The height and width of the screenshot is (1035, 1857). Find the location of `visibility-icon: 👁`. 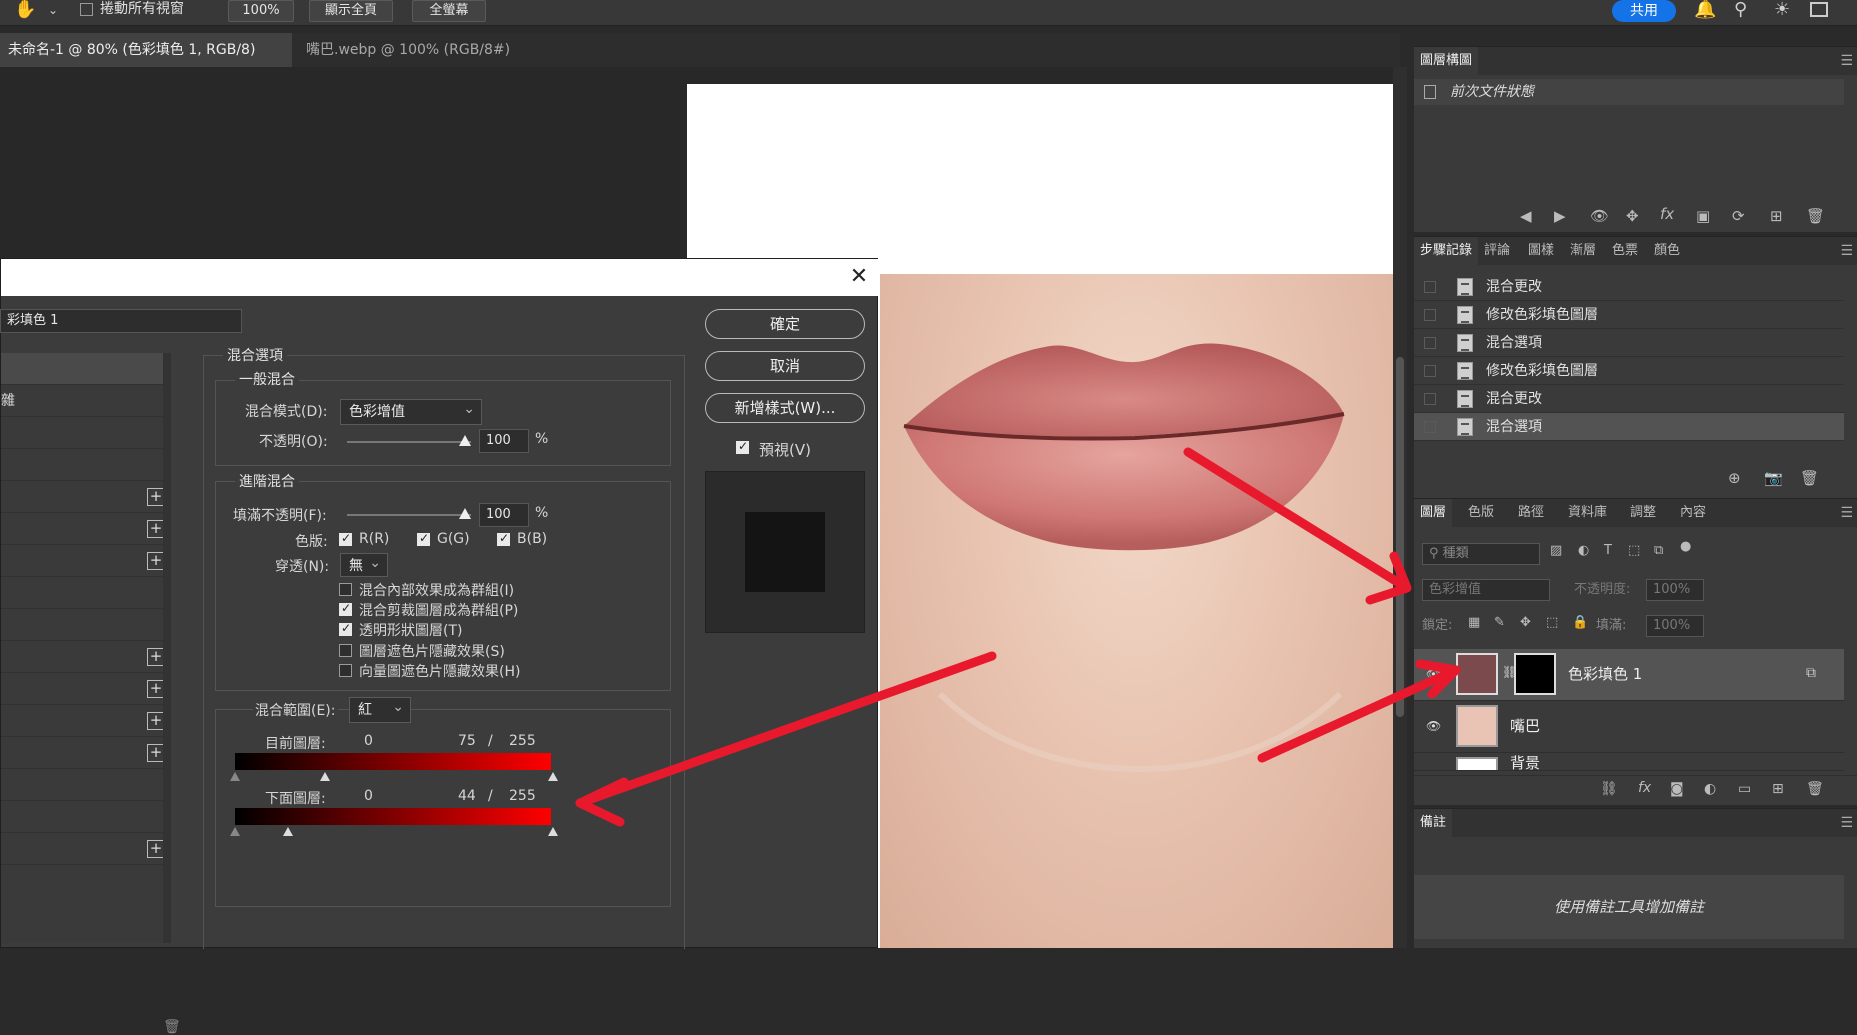

visibility-icon: 👁 is located at coordinates (1599, 216).